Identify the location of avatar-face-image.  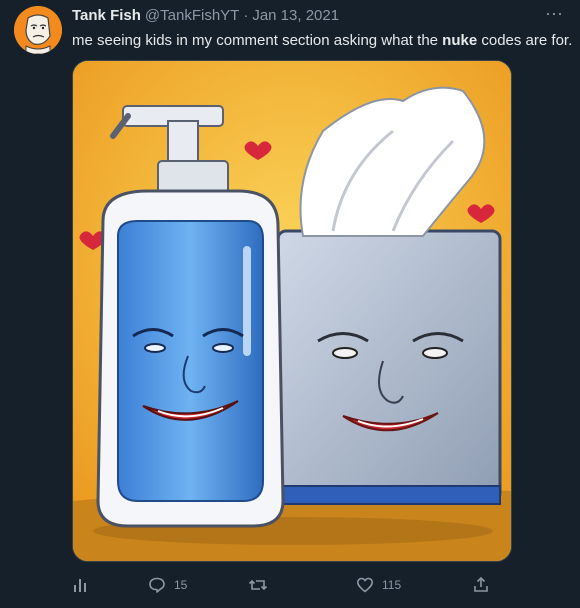
(38, 30).